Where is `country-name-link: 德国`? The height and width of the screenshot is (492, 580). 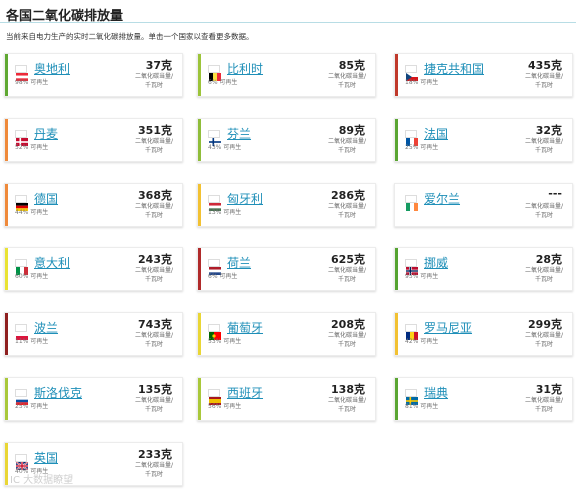
country-name-link: 德国 is located at coordinates (46, 198).